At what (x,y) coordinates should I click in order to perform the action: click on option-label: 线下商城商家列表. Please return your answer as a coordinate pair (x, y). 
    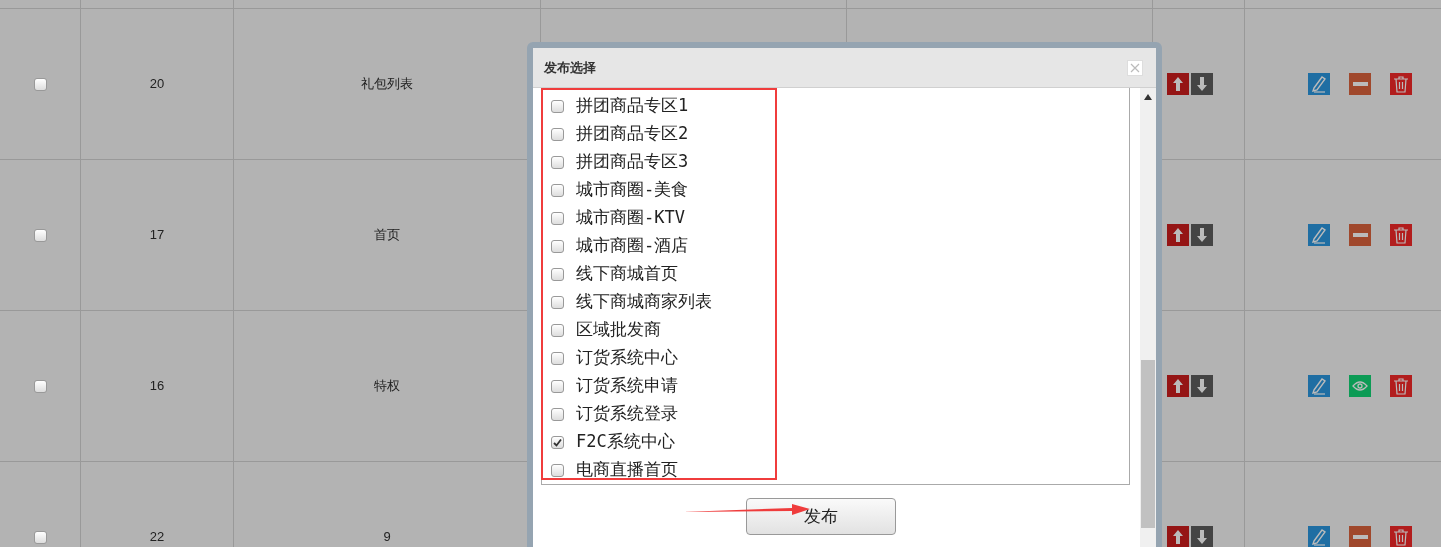
    Looking at the image, I should click on (644, 302).